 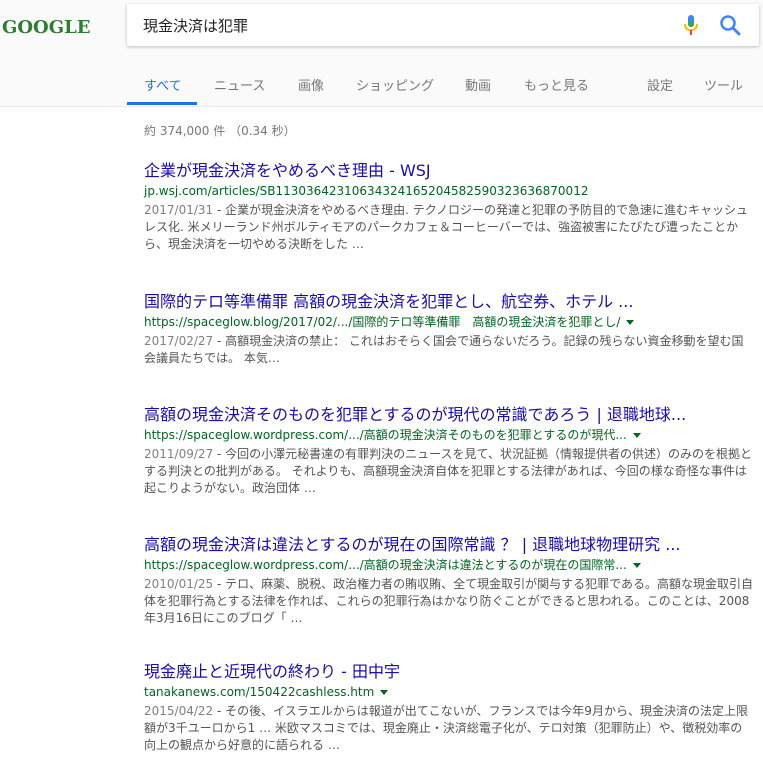 I want to click on result-date: 2017/01/31, so click(x=179, y=210).